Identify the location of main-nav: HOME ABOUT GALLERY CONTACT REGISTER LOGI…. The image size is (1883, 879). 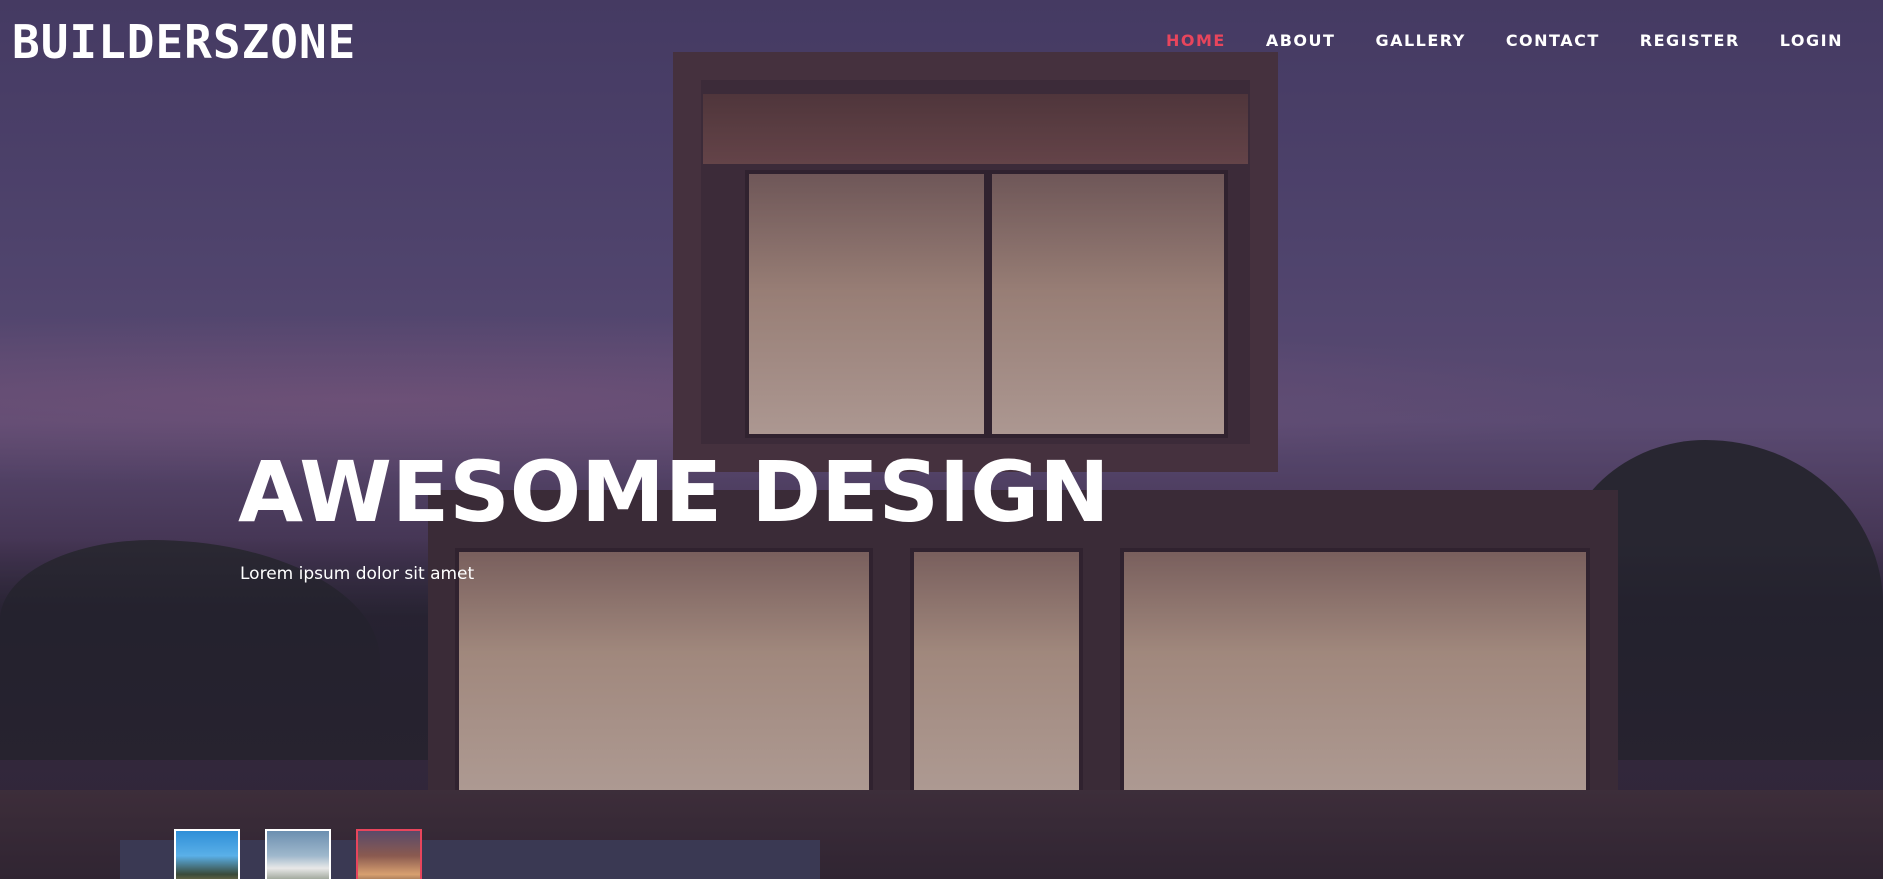
(1504, 41).